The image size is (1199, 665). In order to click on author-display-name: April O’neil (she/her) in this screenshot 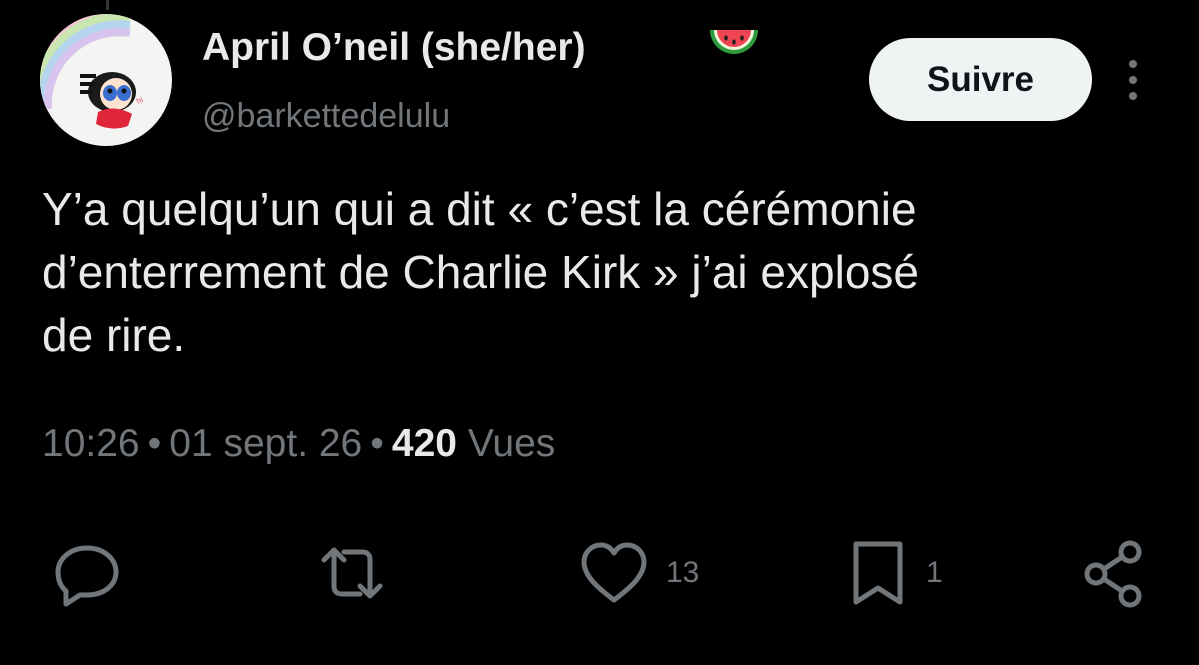, I will do `click(394, 48)`.